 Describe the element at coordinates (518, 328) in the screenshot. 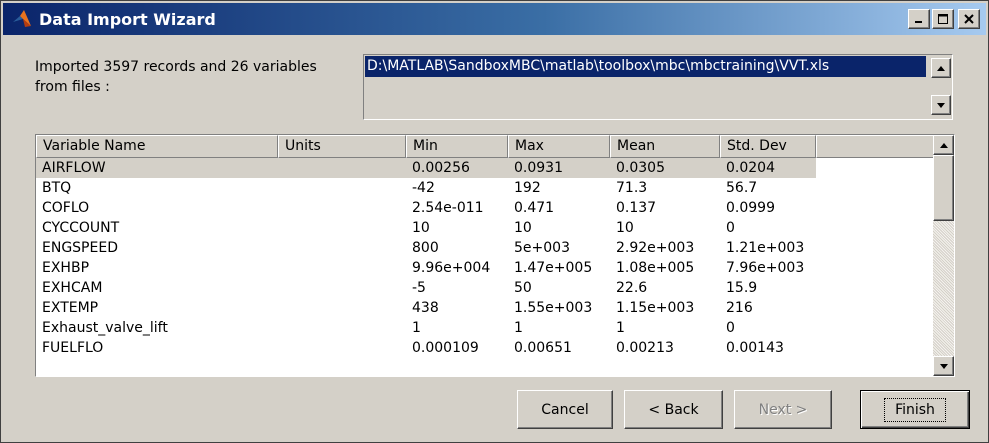

I see `cell-max: 1` at that location.